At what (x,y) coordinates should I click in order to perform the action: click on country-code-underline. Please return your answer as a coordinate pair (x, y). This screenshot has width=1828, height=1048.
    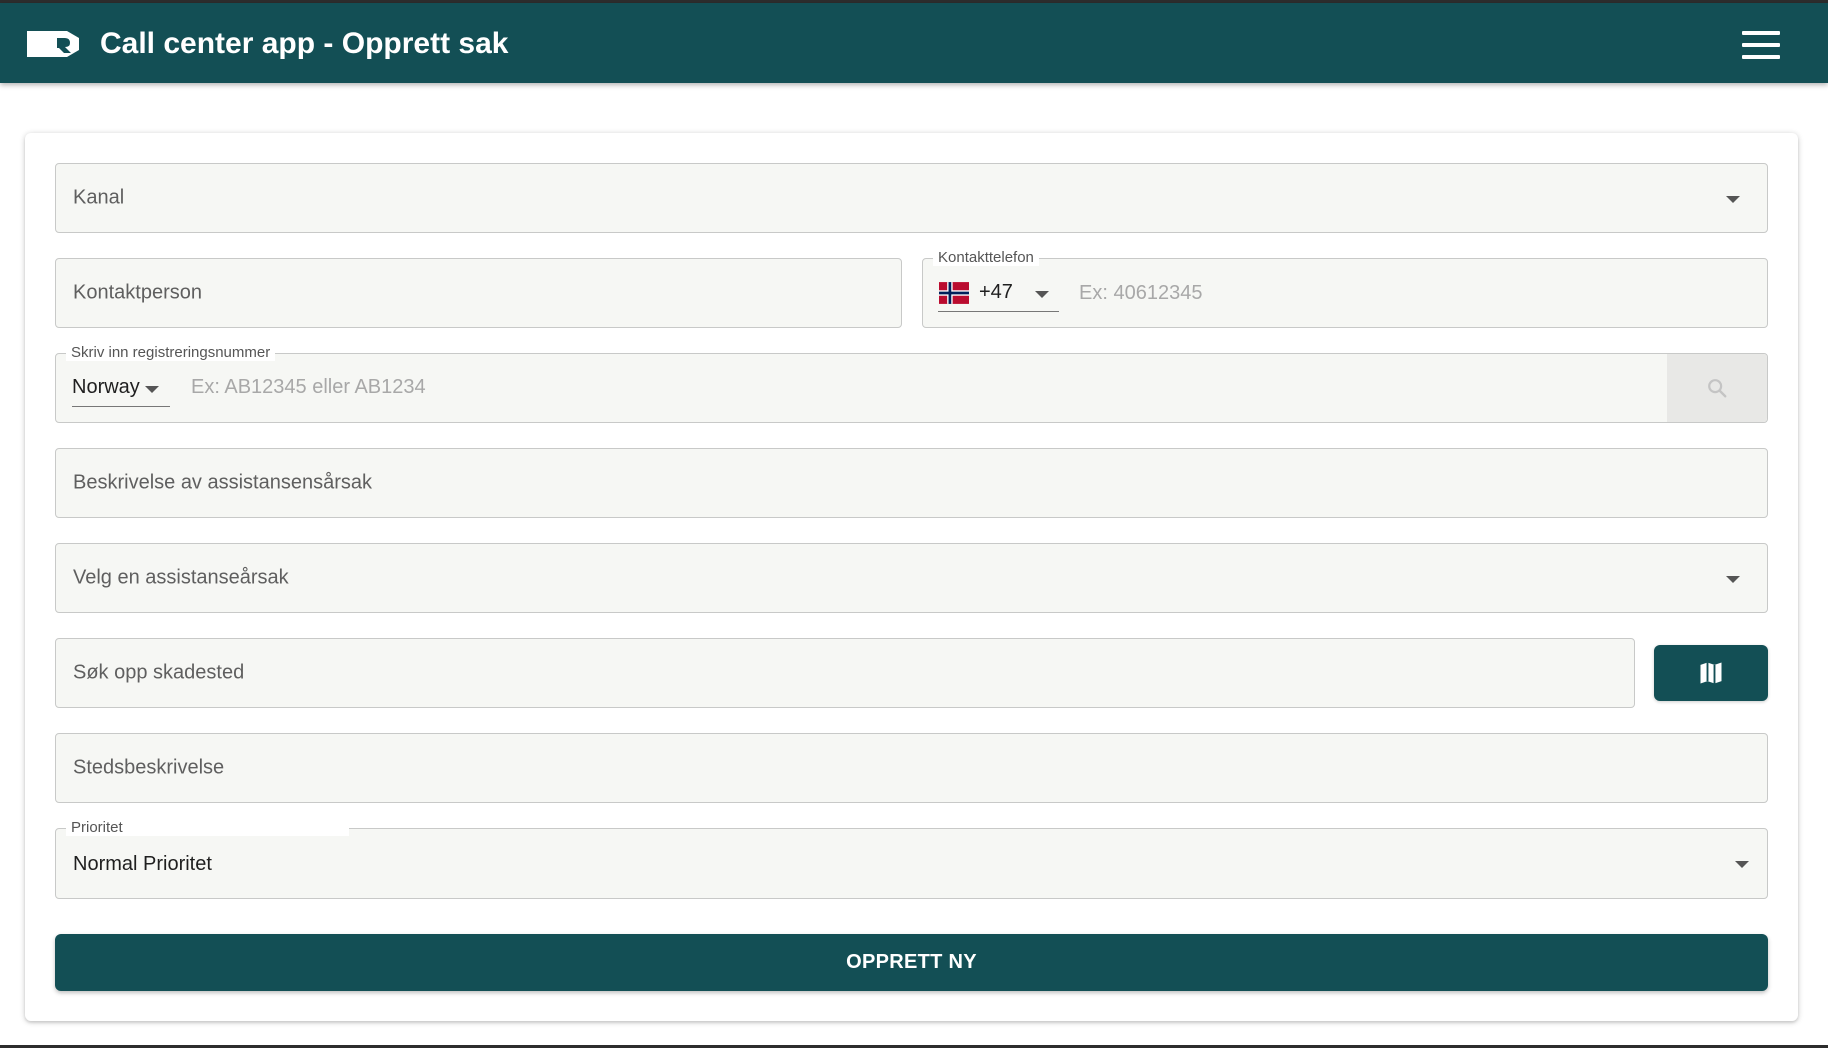
    Looking at the image, I should click on (998, 311).